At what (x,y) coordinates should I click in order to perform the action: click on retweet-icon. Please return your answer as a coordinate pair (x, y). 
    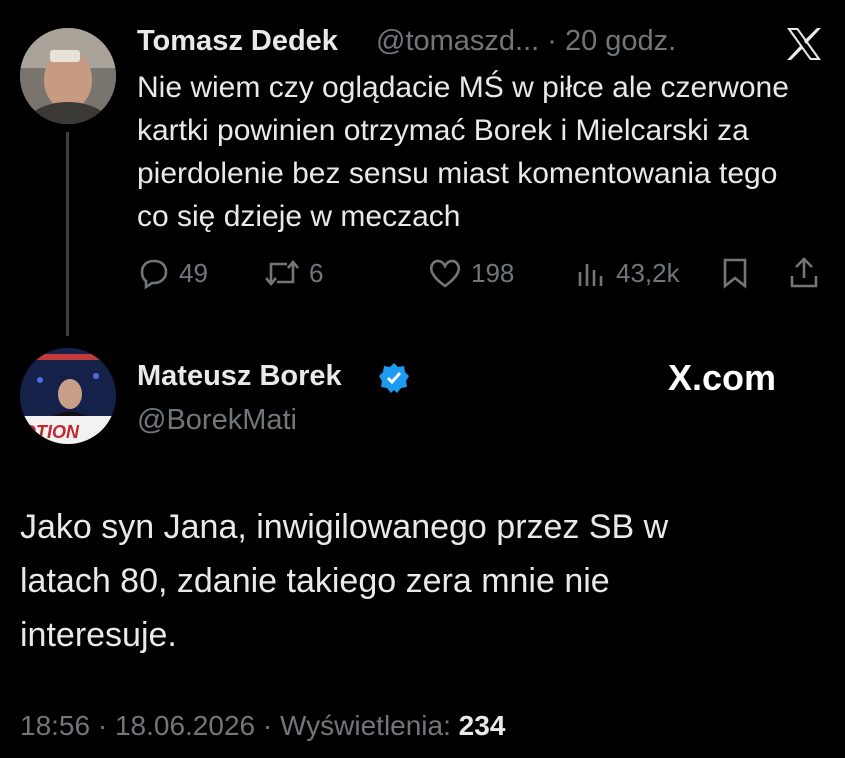
    Looking at the image, I should click on (282, 273).